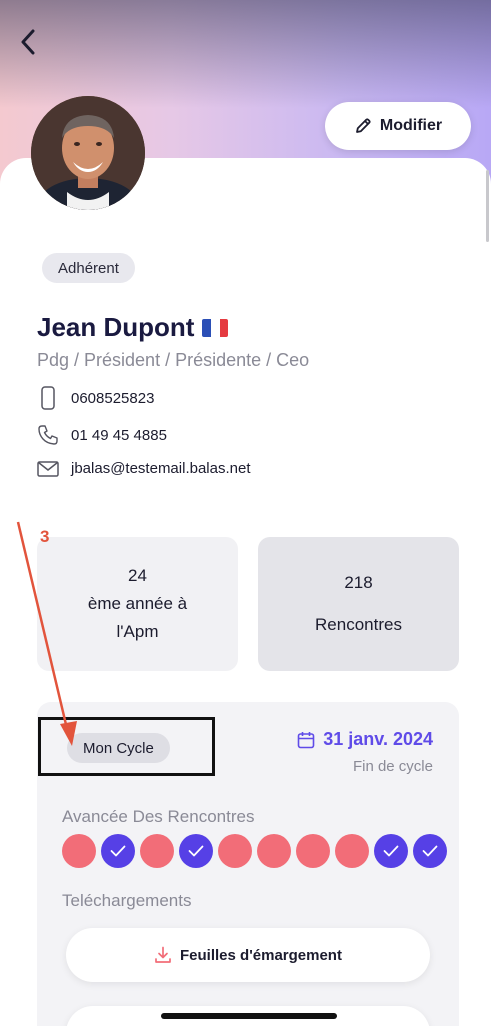  I want to click on years-label-line1: ème année à, so click(137, 603).